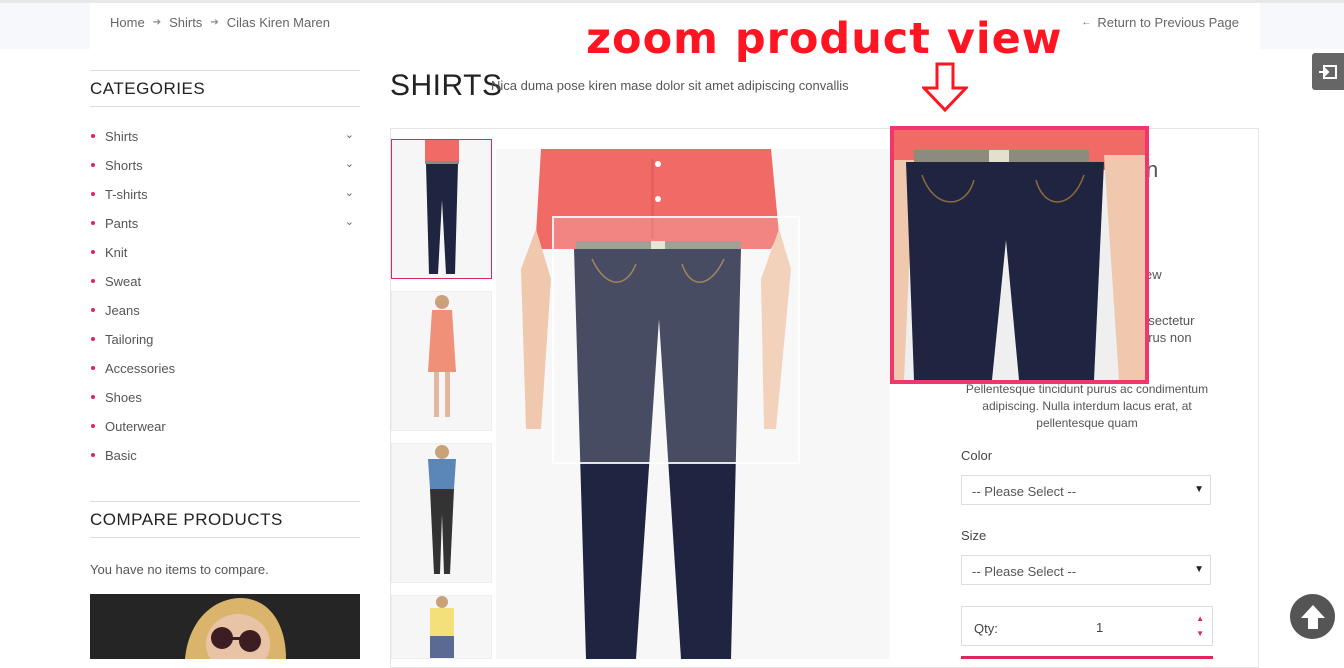 Image resolution: width=1344 pixels, height=668 pixels. I want to click on exit-icon, so click(1328, 71).